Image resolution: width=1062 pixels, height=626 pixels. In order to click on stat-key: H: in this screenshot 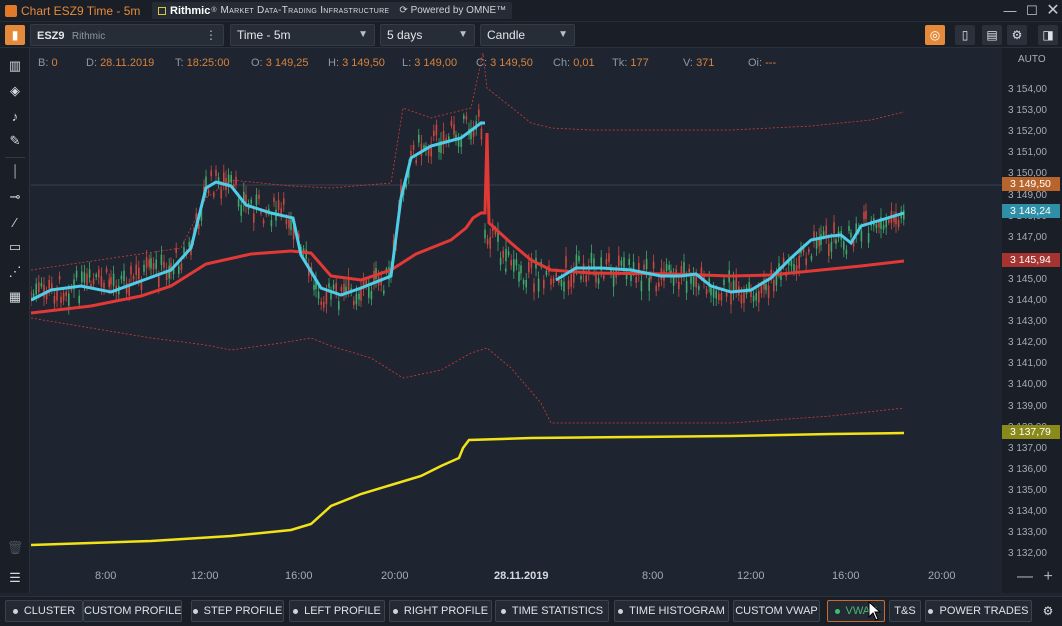, I will do `click(333, 63)`.